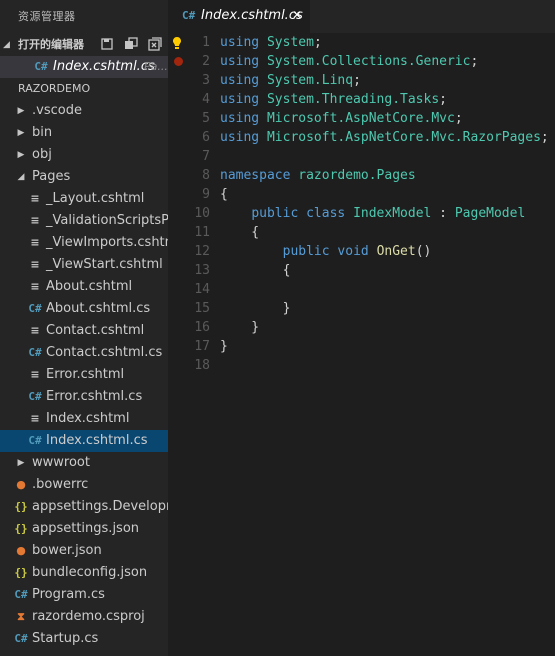  What do you see at coordinates (361, 346) in the screenshot?
I see `code-line: 17}` at bounding box center [361, 346].